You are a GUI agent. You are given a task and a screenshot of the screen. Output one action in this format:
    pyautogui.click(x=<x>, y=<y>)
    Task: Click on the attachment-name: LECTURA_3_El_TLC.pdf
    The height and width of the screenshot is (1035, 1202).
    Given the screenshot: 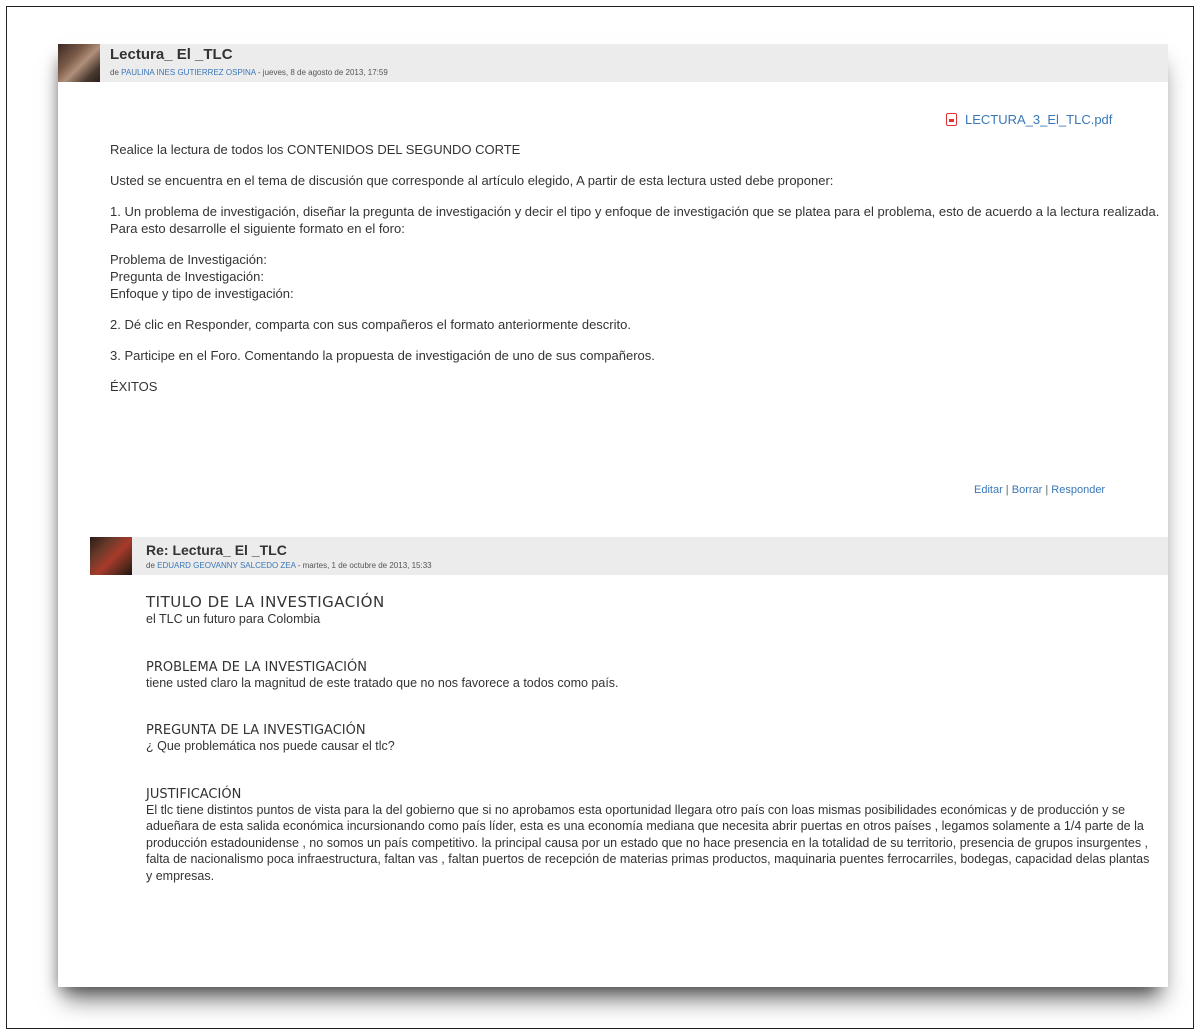 What is the action you would take?
    pyautogui.click(x=1039, y=119)
    